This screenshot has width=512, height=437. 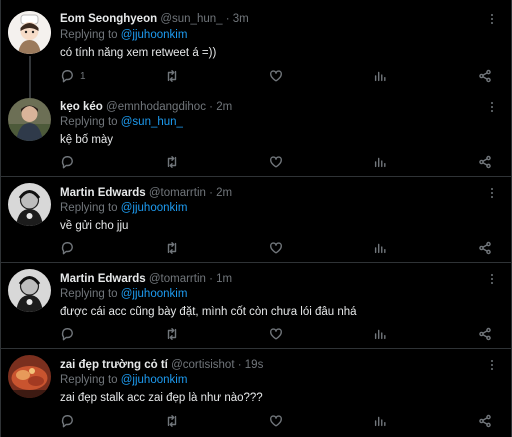 I want to click on author-handle: @sun_hun_, so click(x=191, y=19).